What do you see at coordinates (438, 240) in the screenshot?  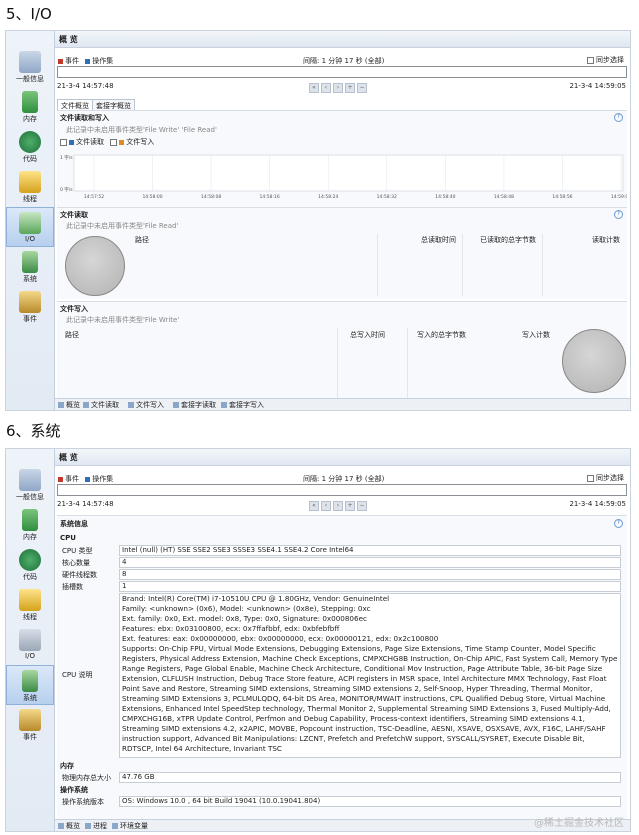 I see `col-total-read-time: 总读取时间` at bounding box center [438, 240].